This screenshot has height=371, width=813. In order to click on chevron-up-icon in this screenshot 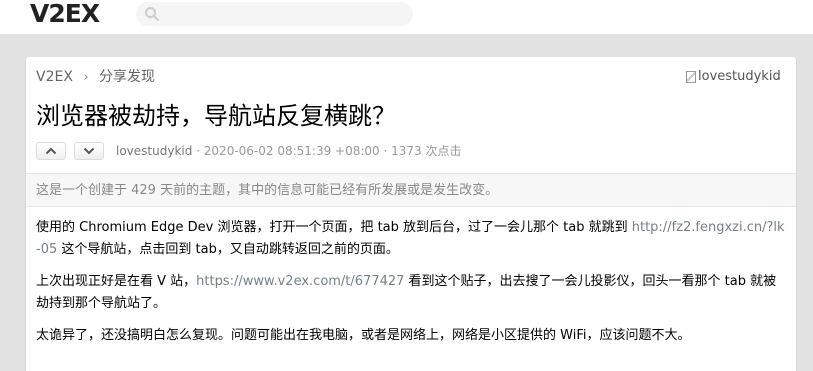, I will do `click(51, 151)`.